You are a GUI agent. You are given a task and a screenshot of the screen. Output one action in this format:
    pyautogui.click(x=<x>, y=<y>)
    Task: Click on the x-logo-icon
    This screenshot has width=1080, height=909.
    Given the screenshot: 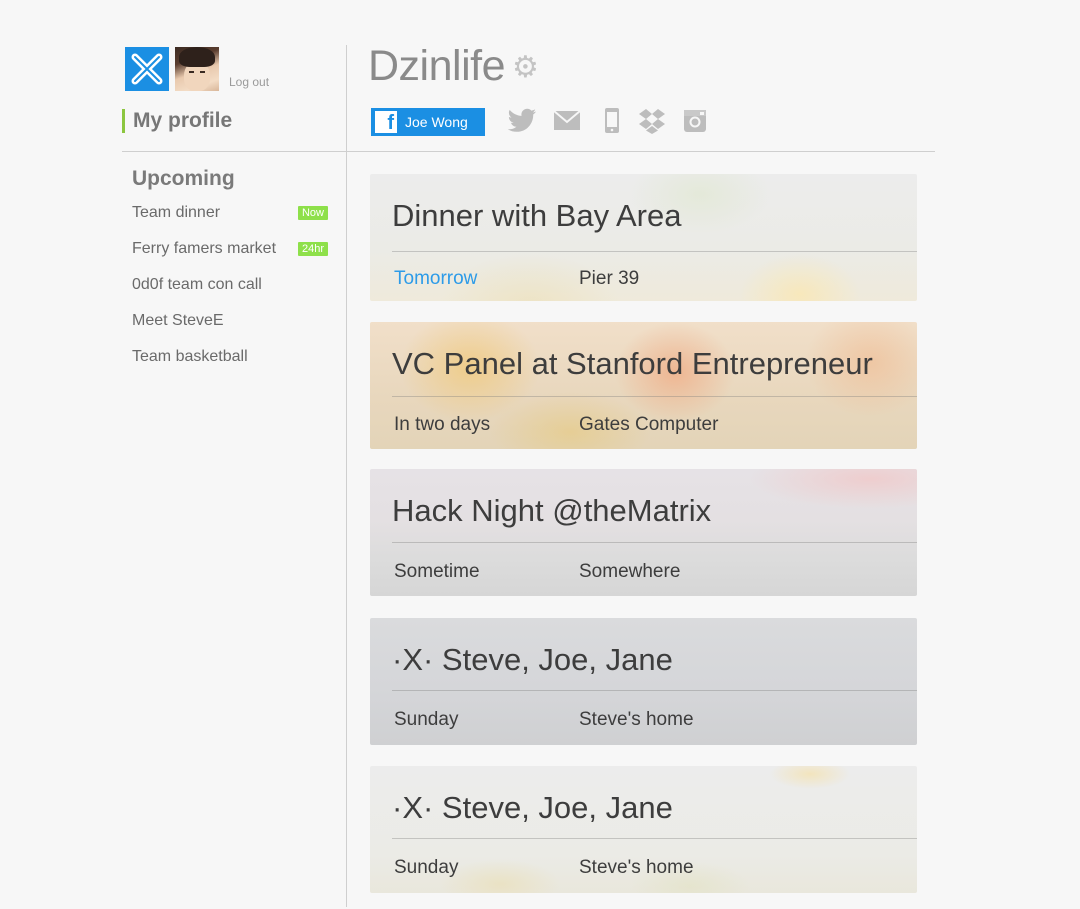 What is the action you would take?
    pyautogui.click(x=147, y=69)
    